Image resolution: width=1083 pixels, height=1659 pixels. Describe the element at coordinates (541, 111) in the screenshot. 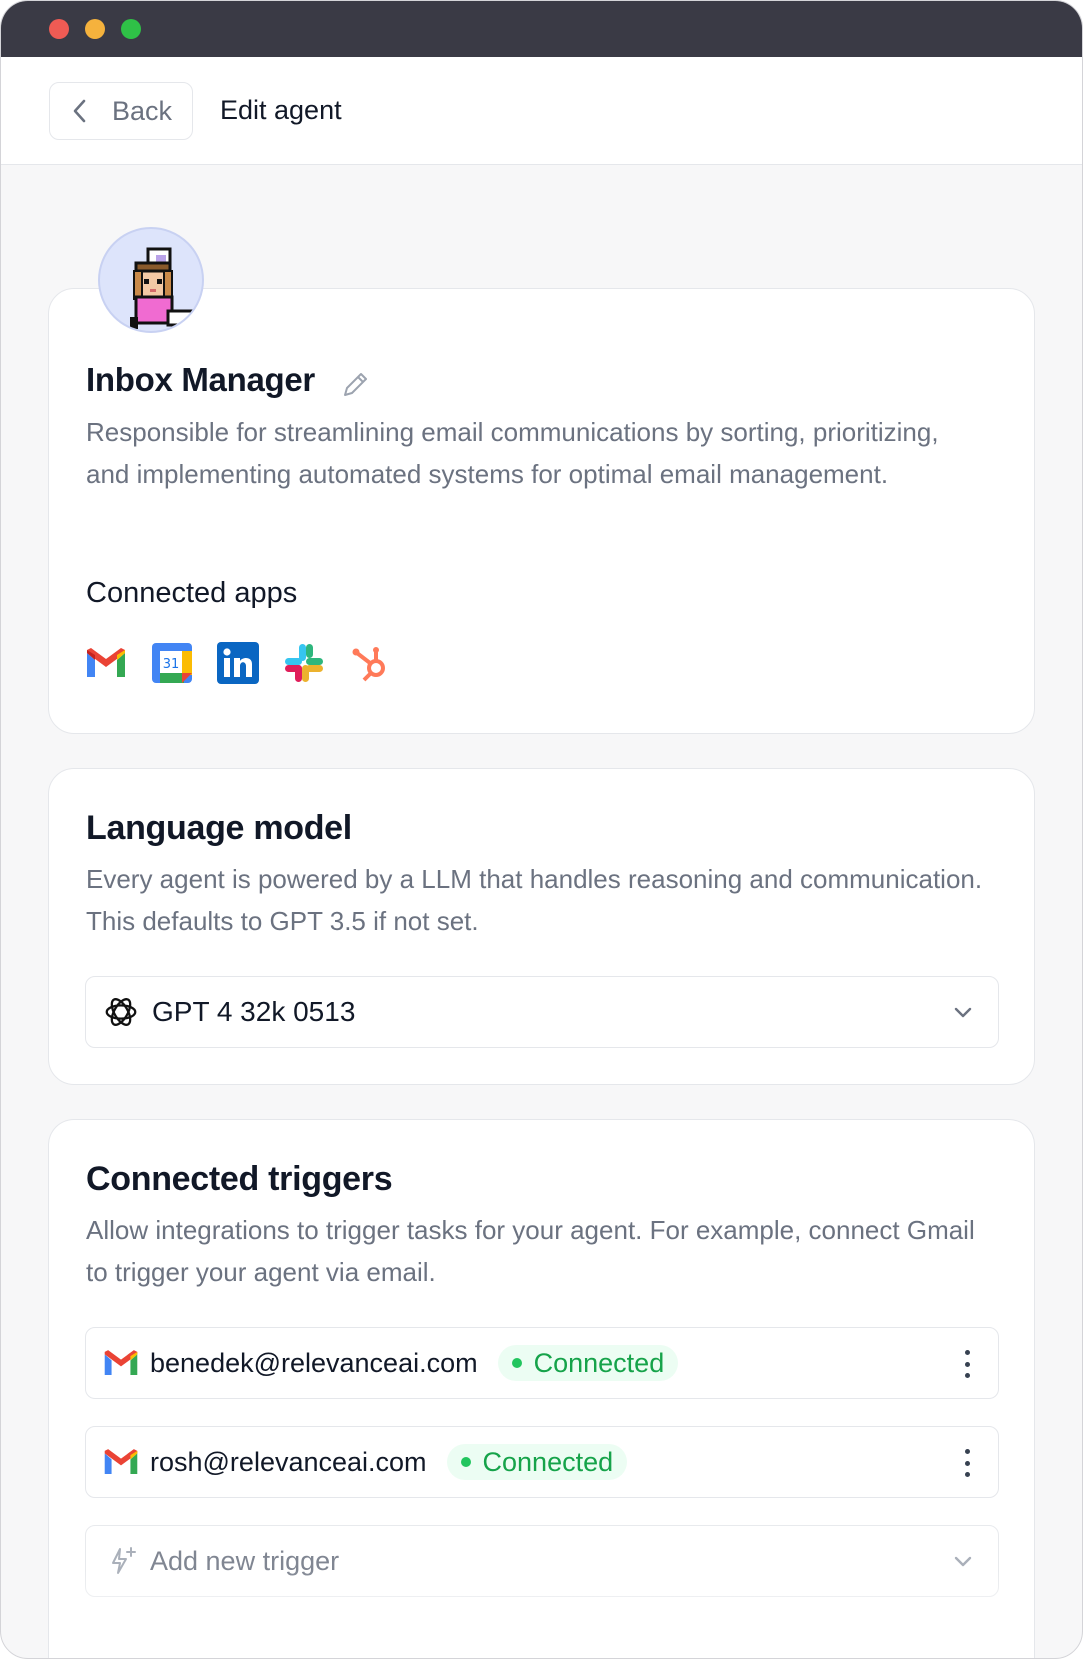

I see `page-header: Back Edit agent` at that location.